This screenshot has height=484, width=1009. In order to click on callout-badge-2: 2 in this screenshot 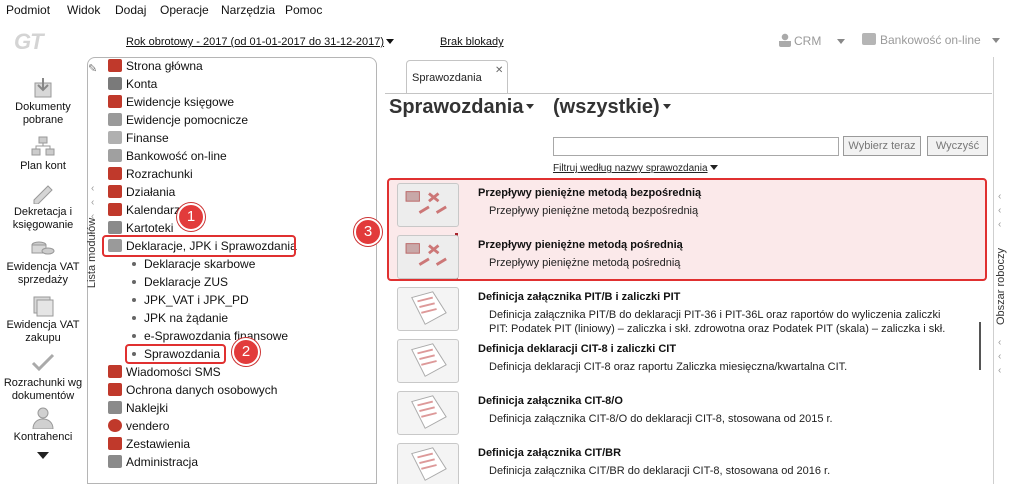, I will do `click(246, 352)`.